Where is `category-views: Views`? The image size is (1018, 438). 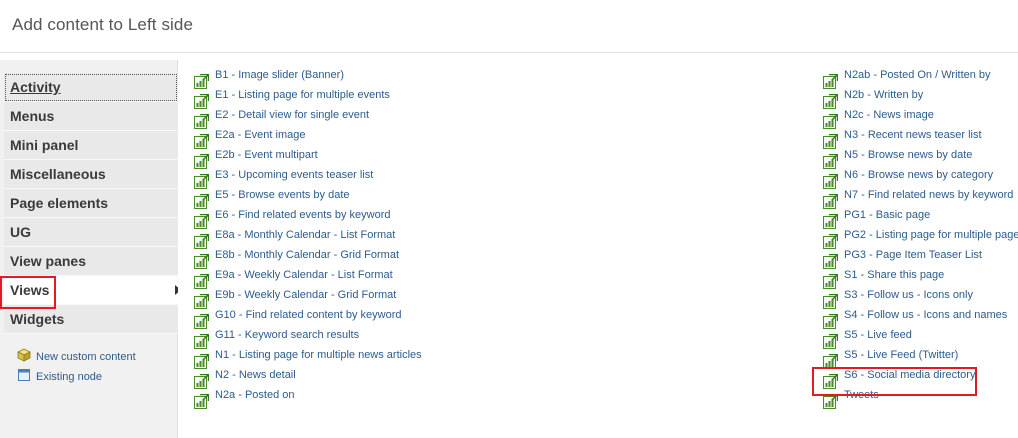
category-views: Views is located at coordinates (93, 290).